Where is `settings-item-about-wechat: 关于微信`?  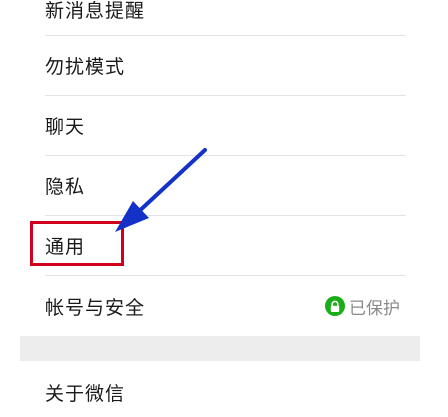
settings-item-about-wechat: 关于微信 is located at coordinates (220, 392).